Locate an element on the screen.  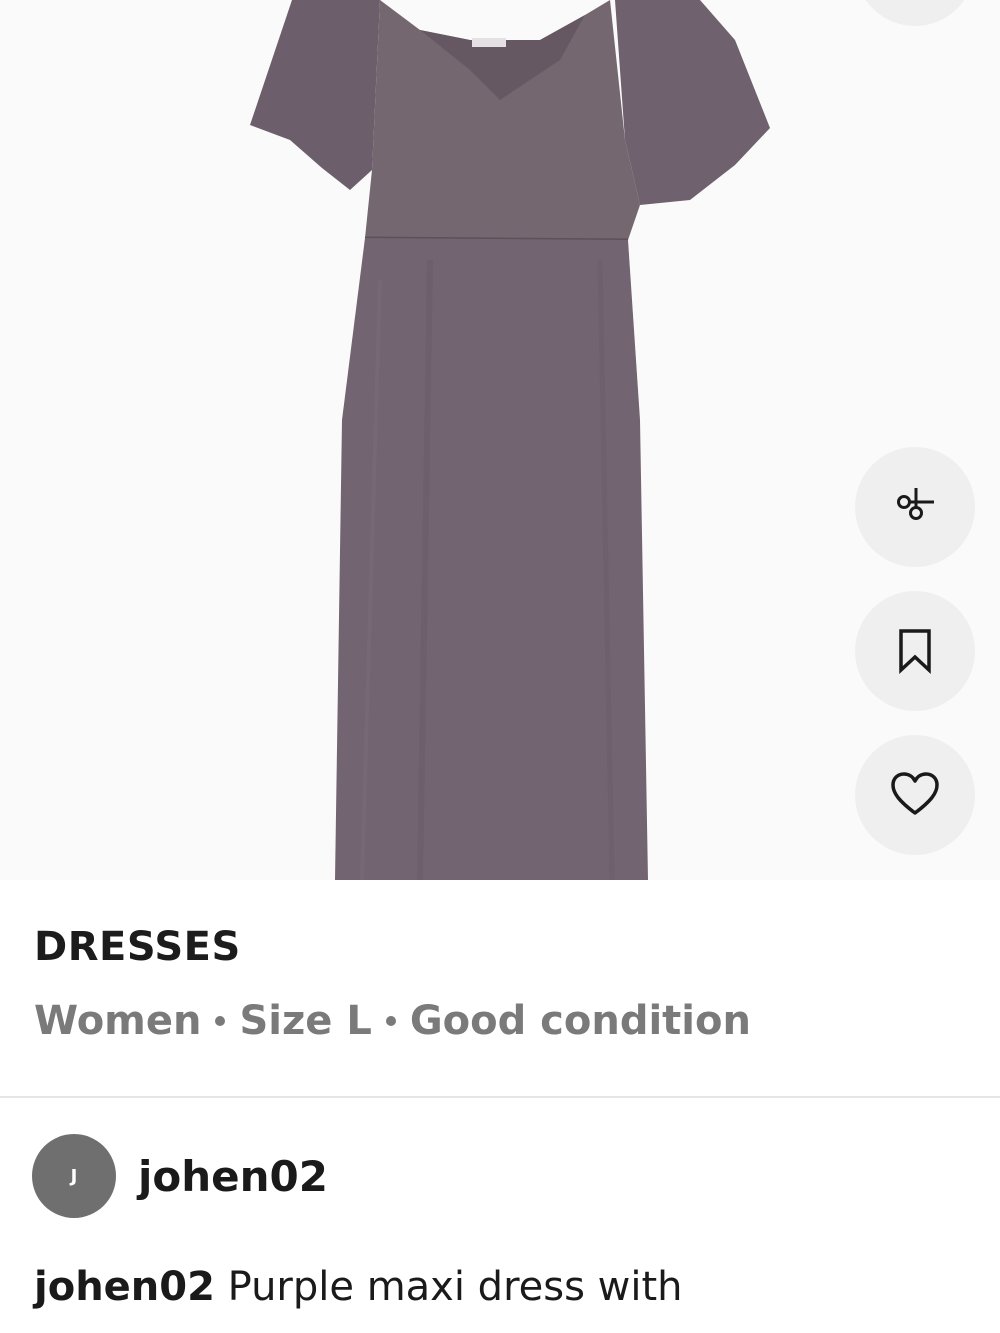
seller-username: johen02 is located at coordinates (233, 1176).